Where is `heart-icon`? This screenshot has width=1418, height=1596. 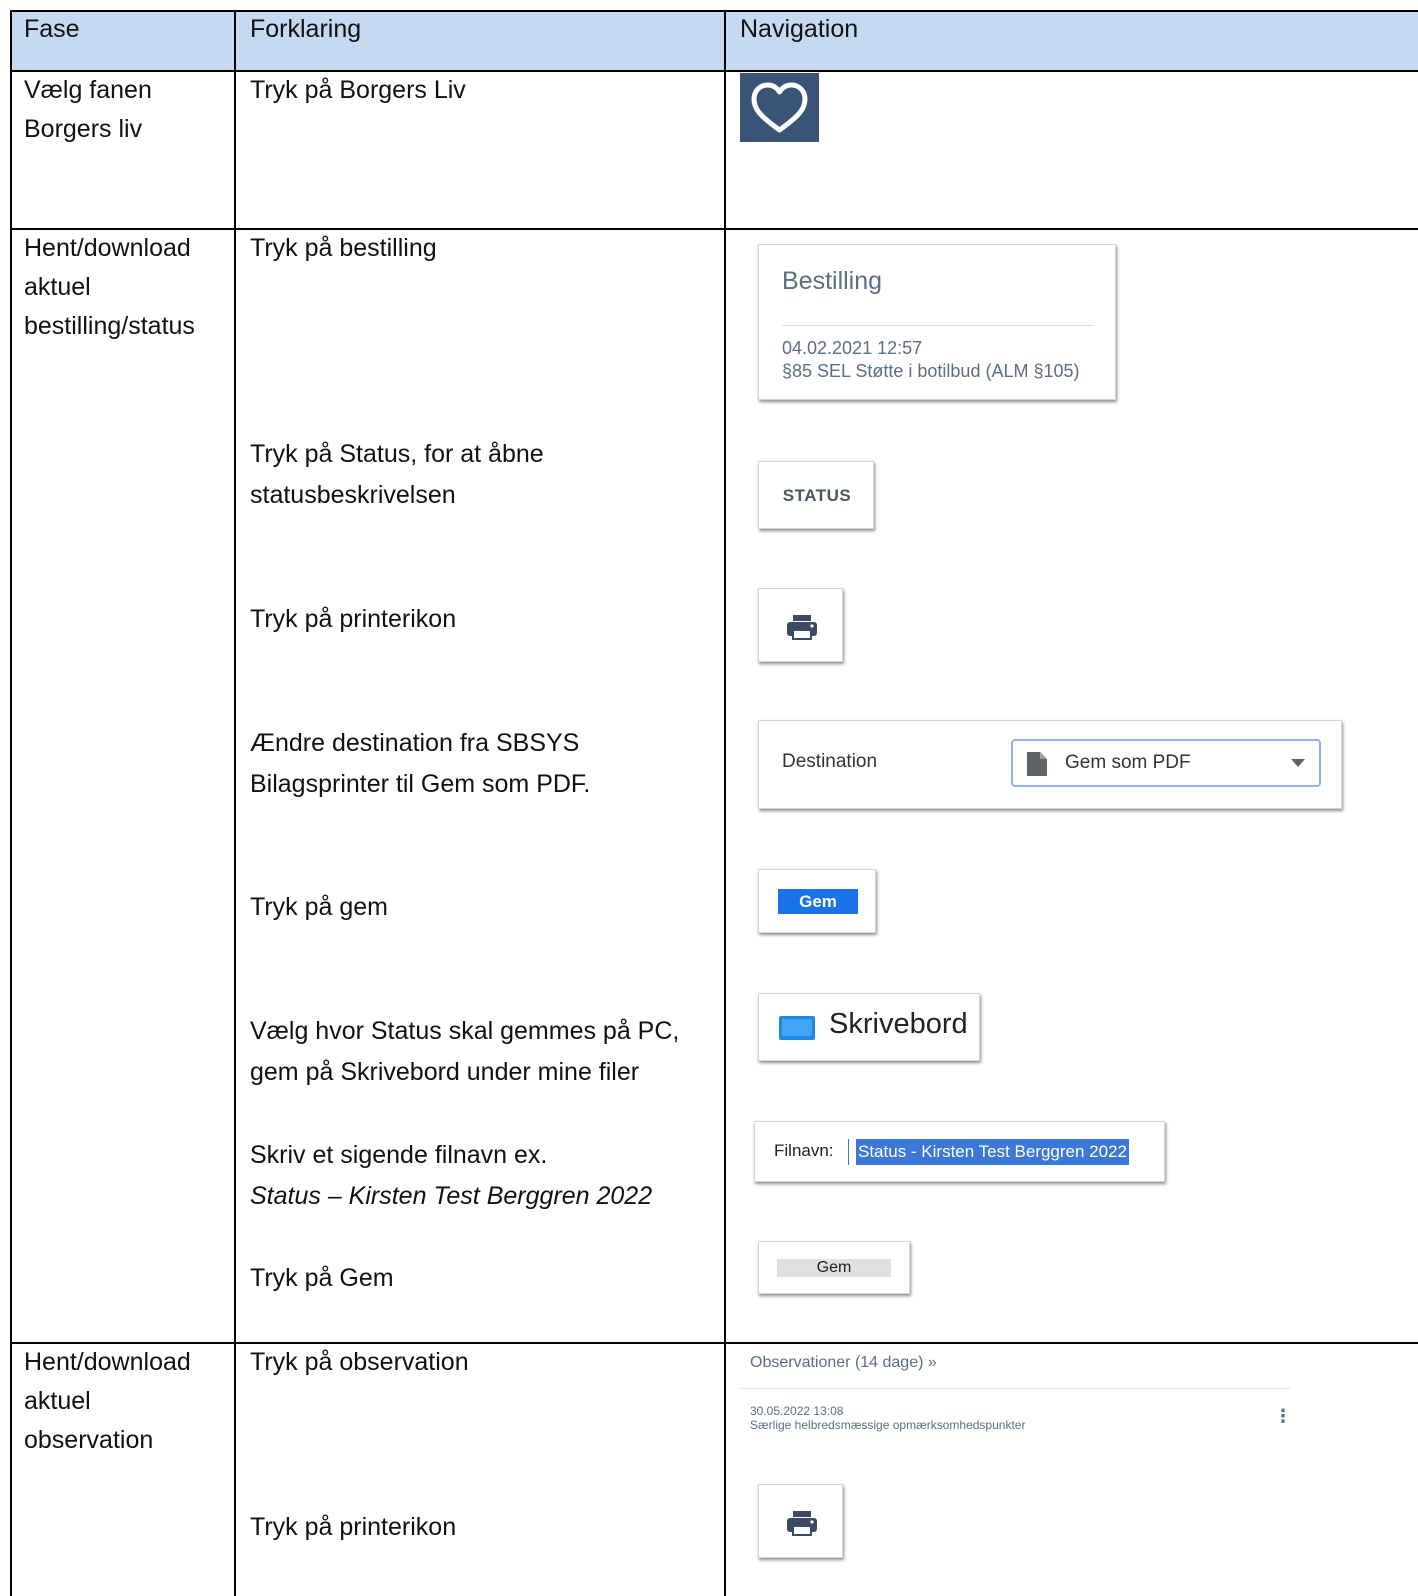
heart-icon is located at coordinates (779, 107).